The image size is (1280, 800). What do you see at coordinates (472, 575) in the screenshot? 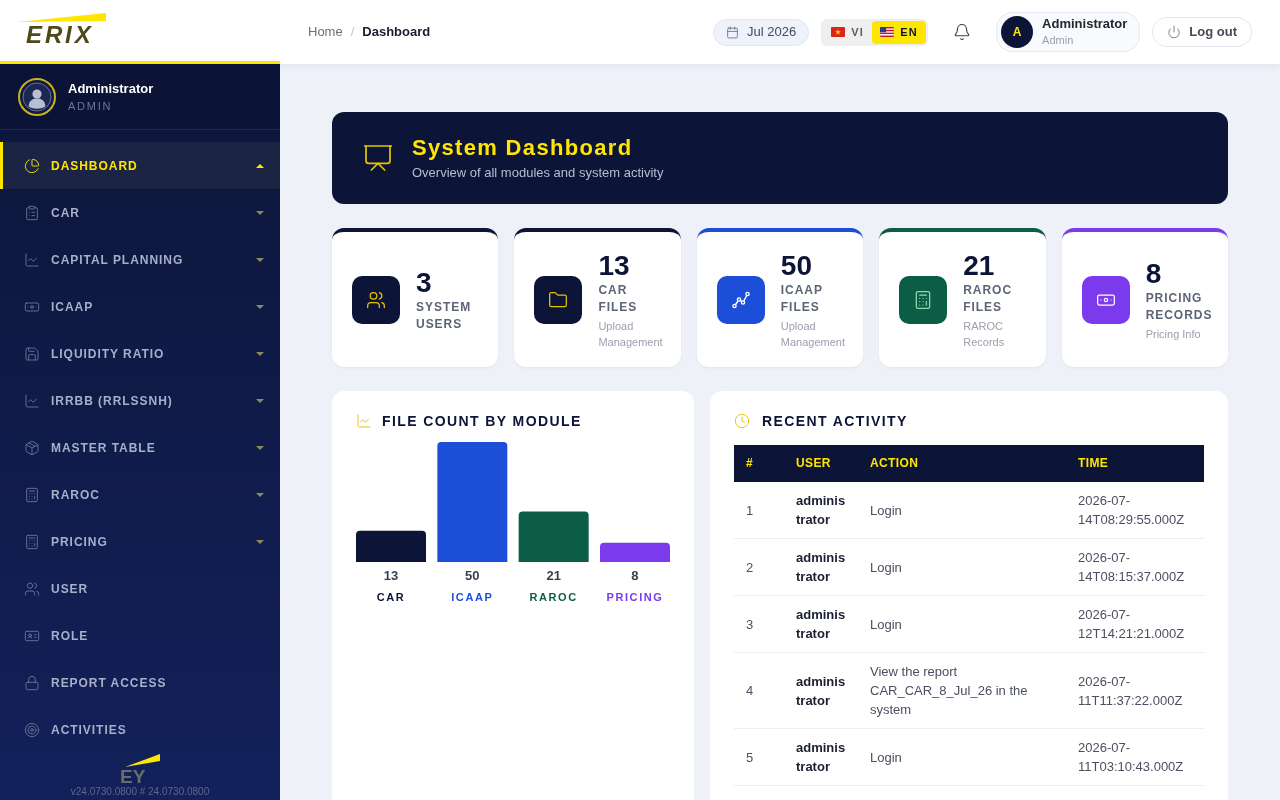
I see `bar-value: 50` at bounding box center [472, 575].